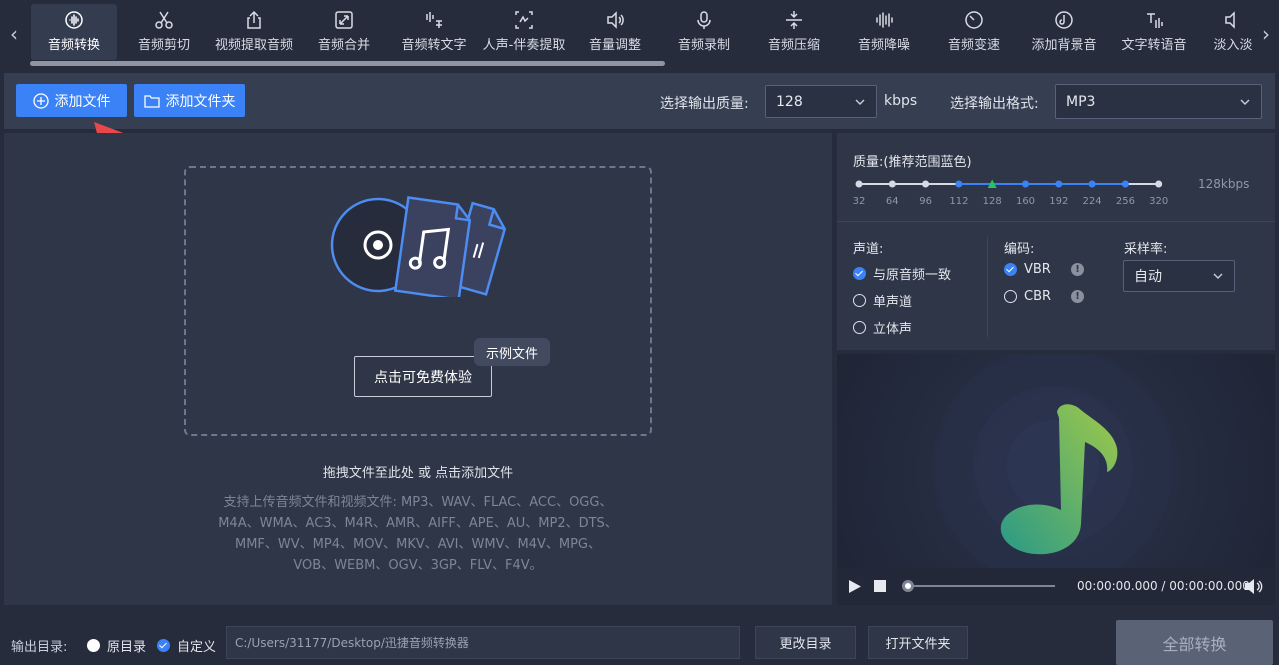  I want to click on slider-tick-label: 112, so click(958, 201).